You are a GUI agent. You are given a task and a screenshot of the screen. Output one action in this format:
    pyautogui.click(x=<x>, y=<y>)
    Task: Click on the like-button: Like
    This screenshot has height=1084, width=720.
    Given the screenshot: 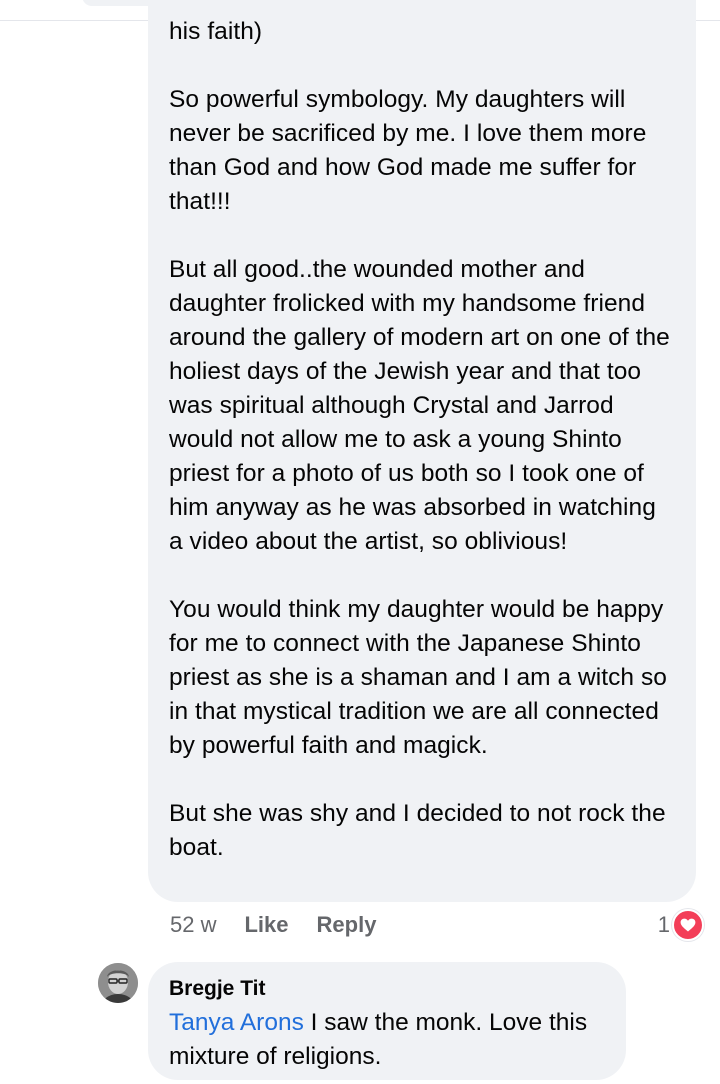 What is the action you would take?
    pyautogui.click(x=266, y=925)
    